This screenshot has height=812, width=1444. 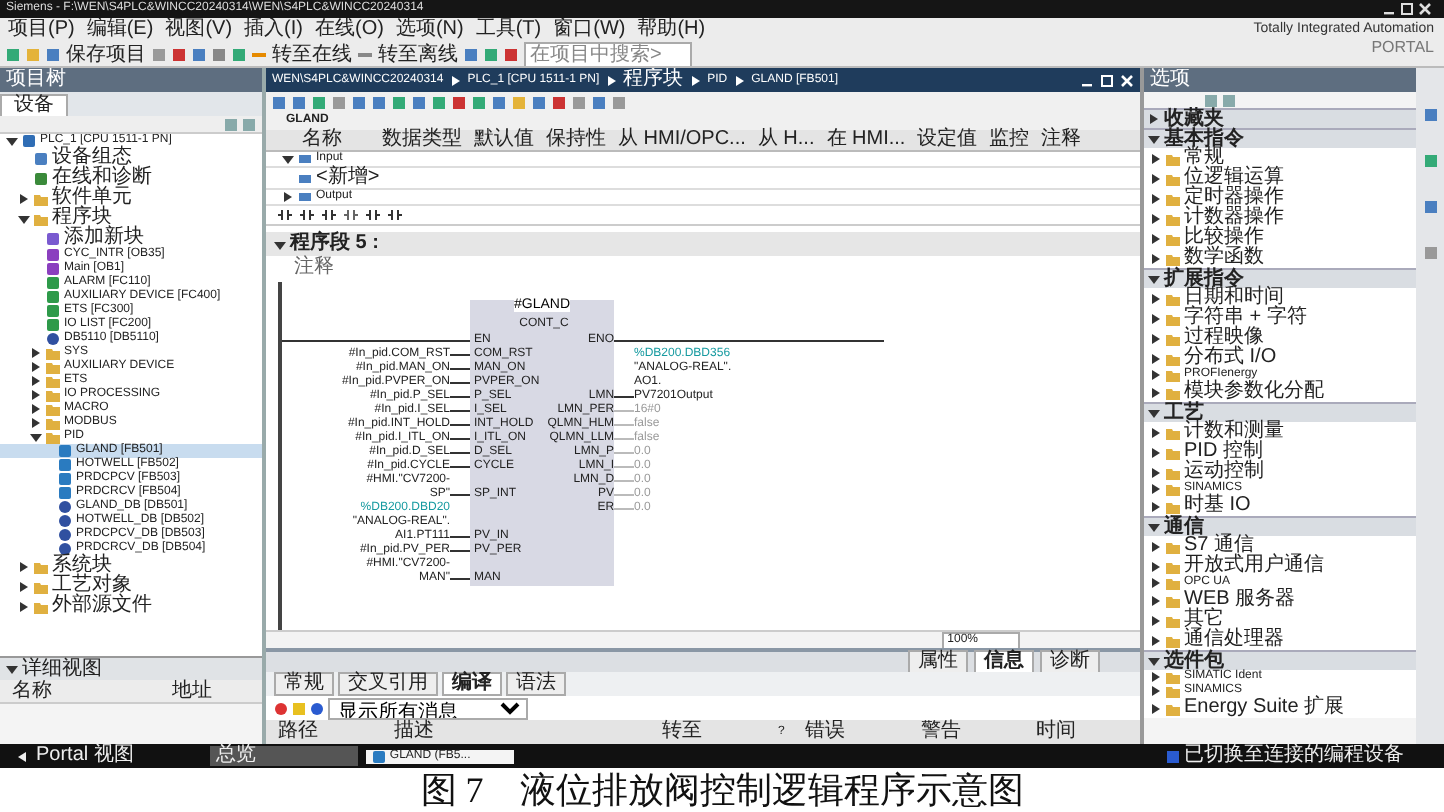 What do you see at coordinates (1280, 432) in the screenshot?
I see `instruction-folder: 计数和测量` at bounding box center [1280, 432].